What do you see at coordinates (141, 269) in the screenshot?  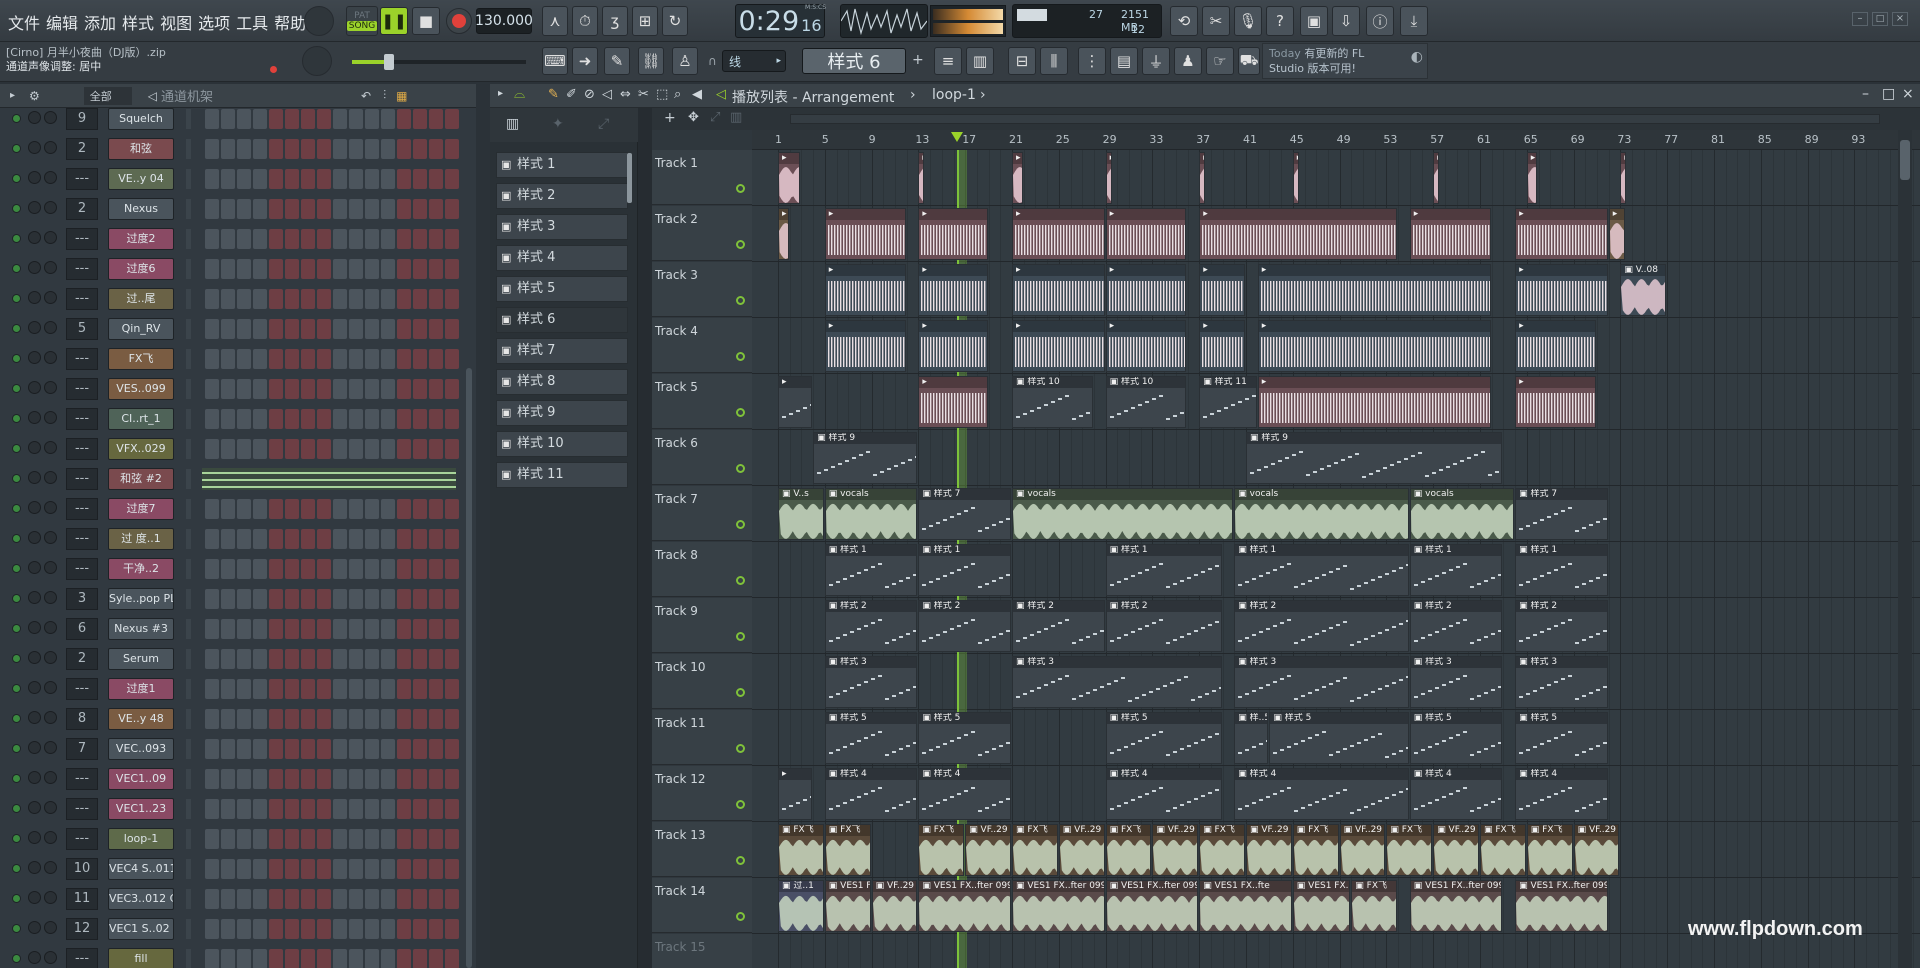 I see `channel-name-button: 过度6` at bounding box center [141, 269].